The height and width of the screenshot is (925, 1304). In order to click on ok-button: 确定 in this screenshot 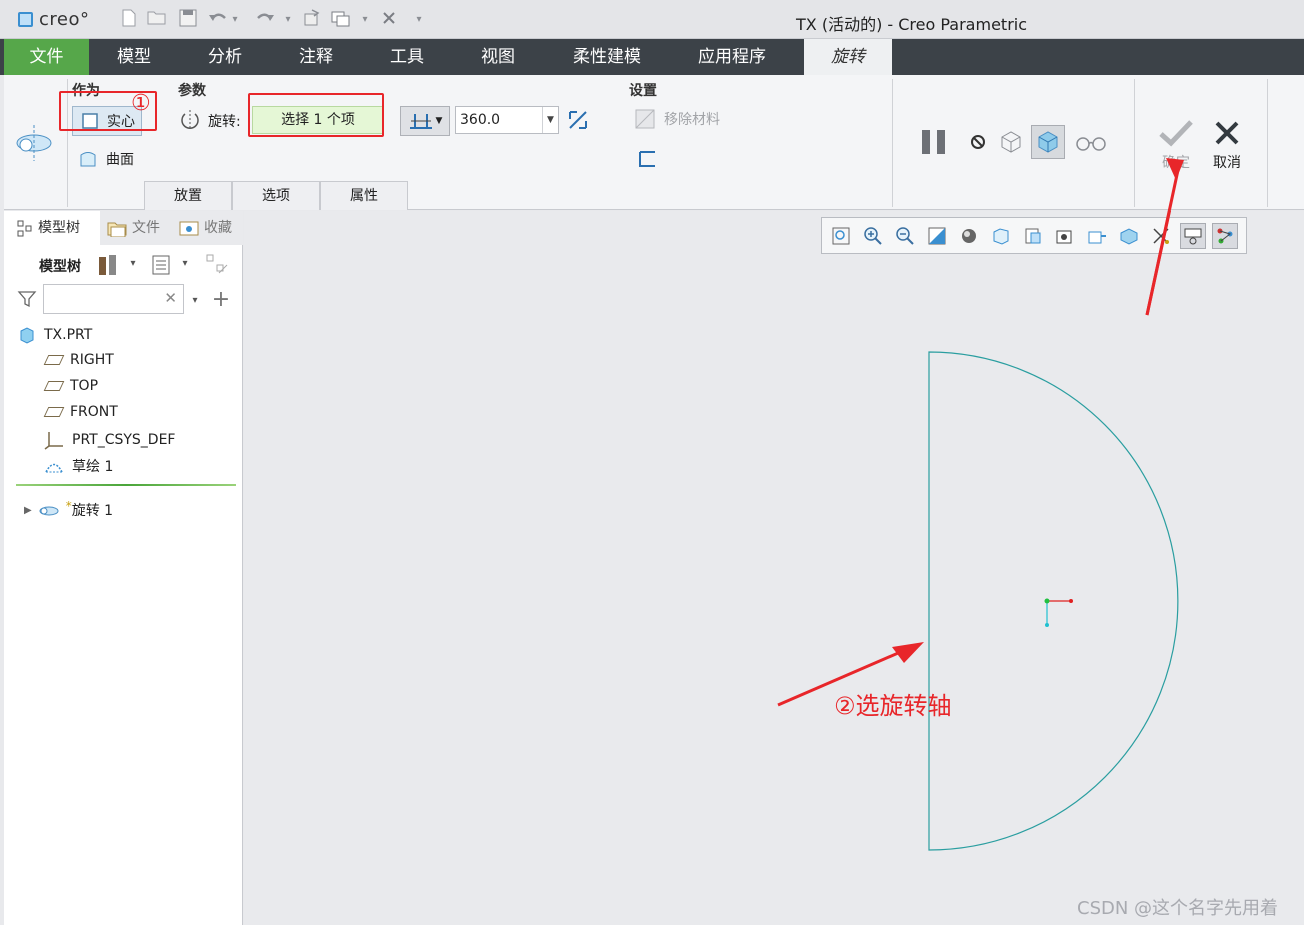, I will do `click(1176, 145)`.